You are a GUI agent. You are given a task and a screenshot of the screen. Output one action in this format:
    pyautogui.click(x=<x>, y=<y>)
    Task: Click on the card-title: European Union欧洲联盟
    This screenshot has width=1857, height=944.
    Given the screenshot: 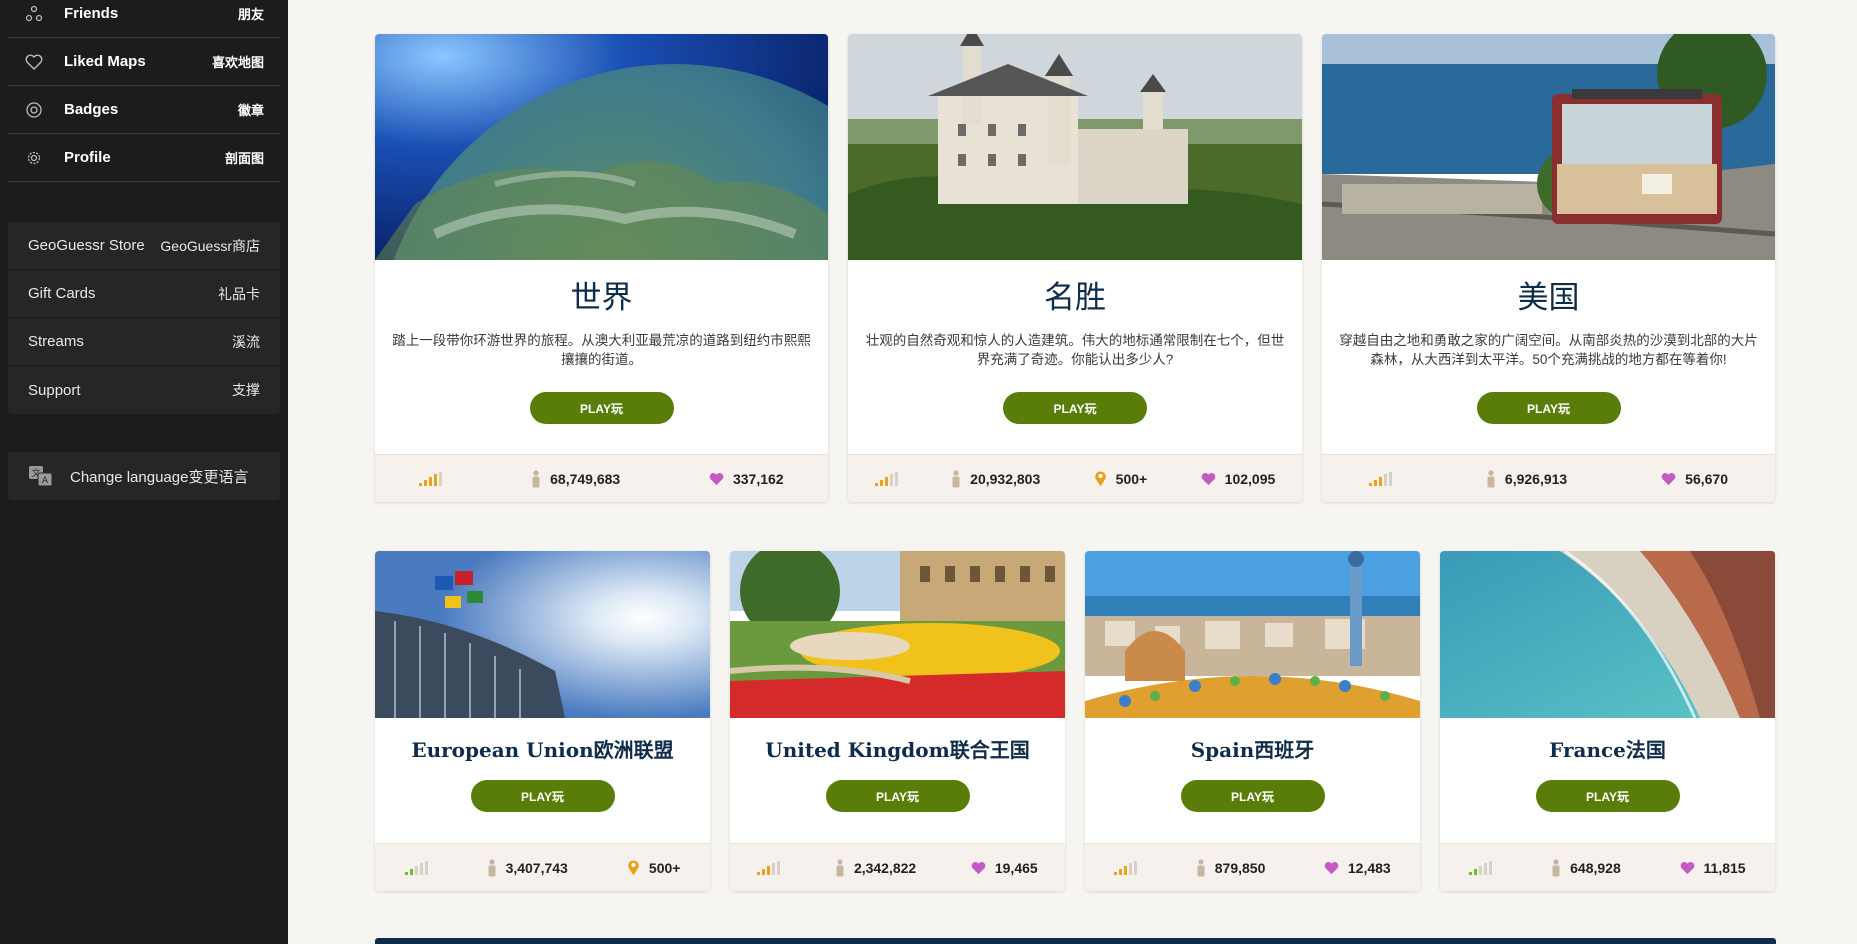 What is the action you would take?
    pyautogui.click(x=542, y=750)
    